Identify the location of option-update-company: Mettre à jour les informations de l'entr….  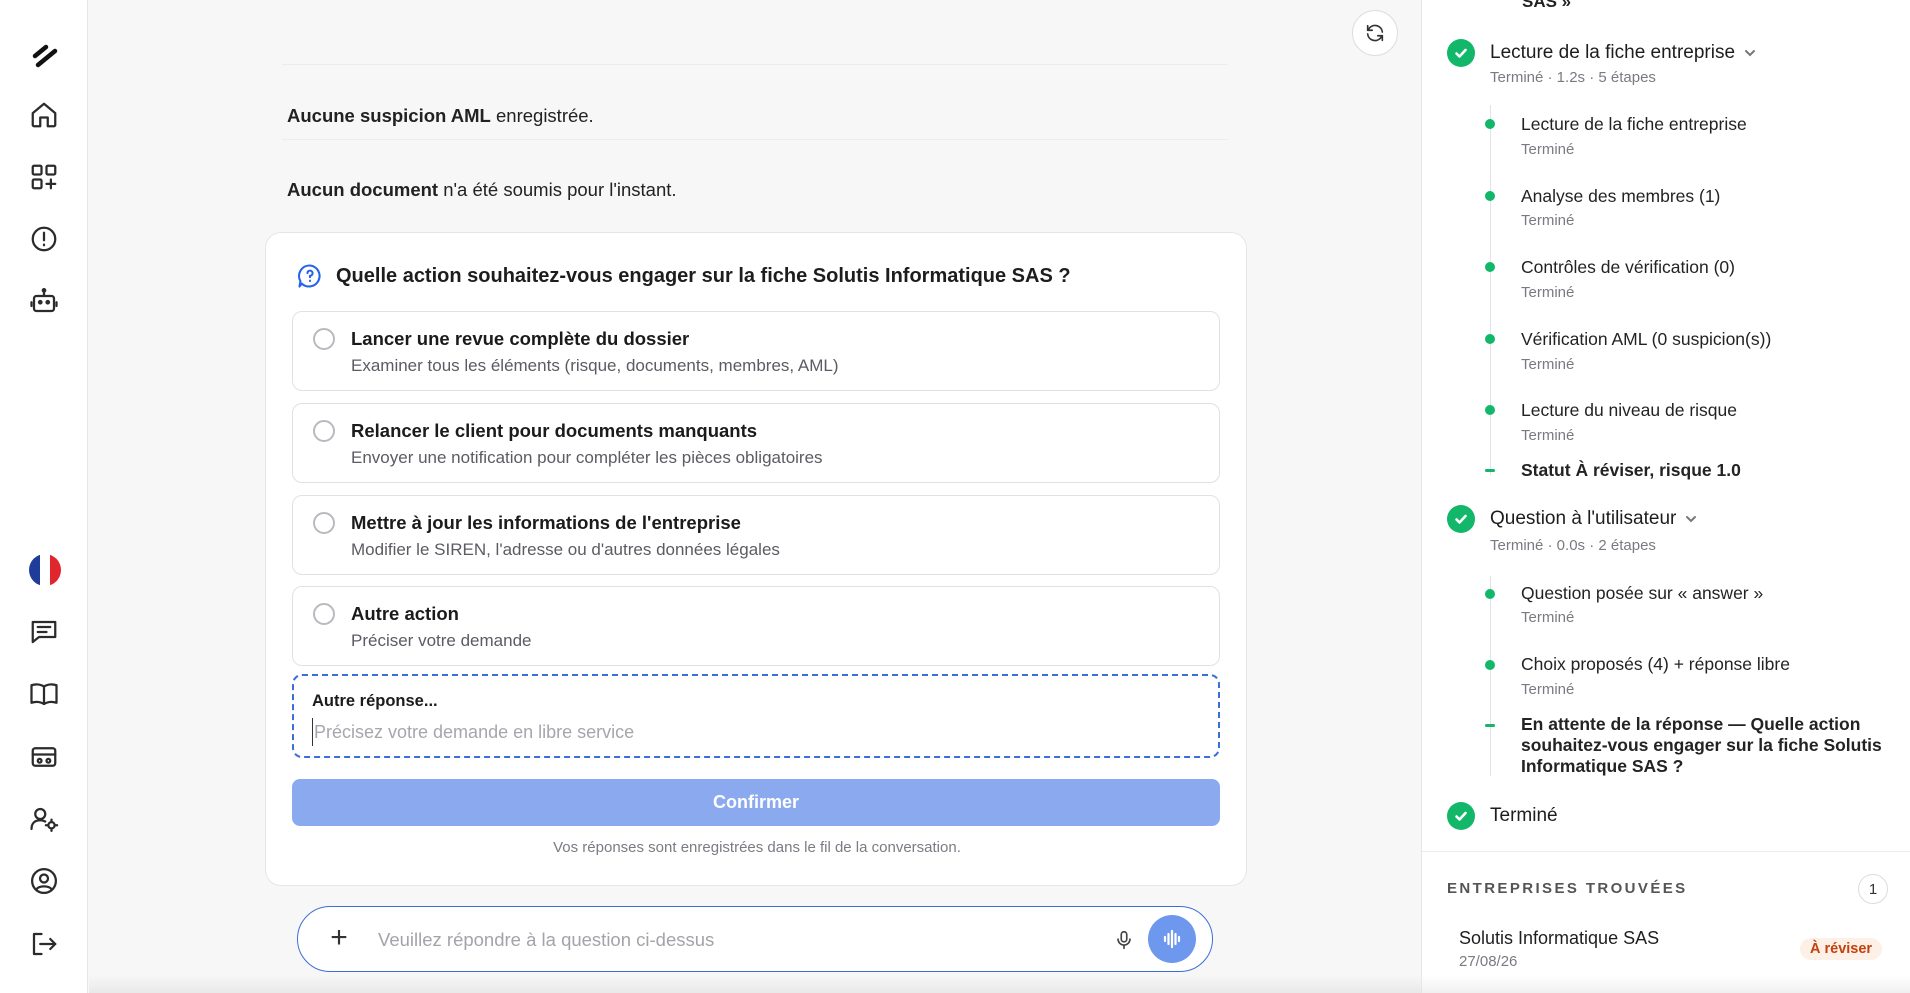
(756, 535).